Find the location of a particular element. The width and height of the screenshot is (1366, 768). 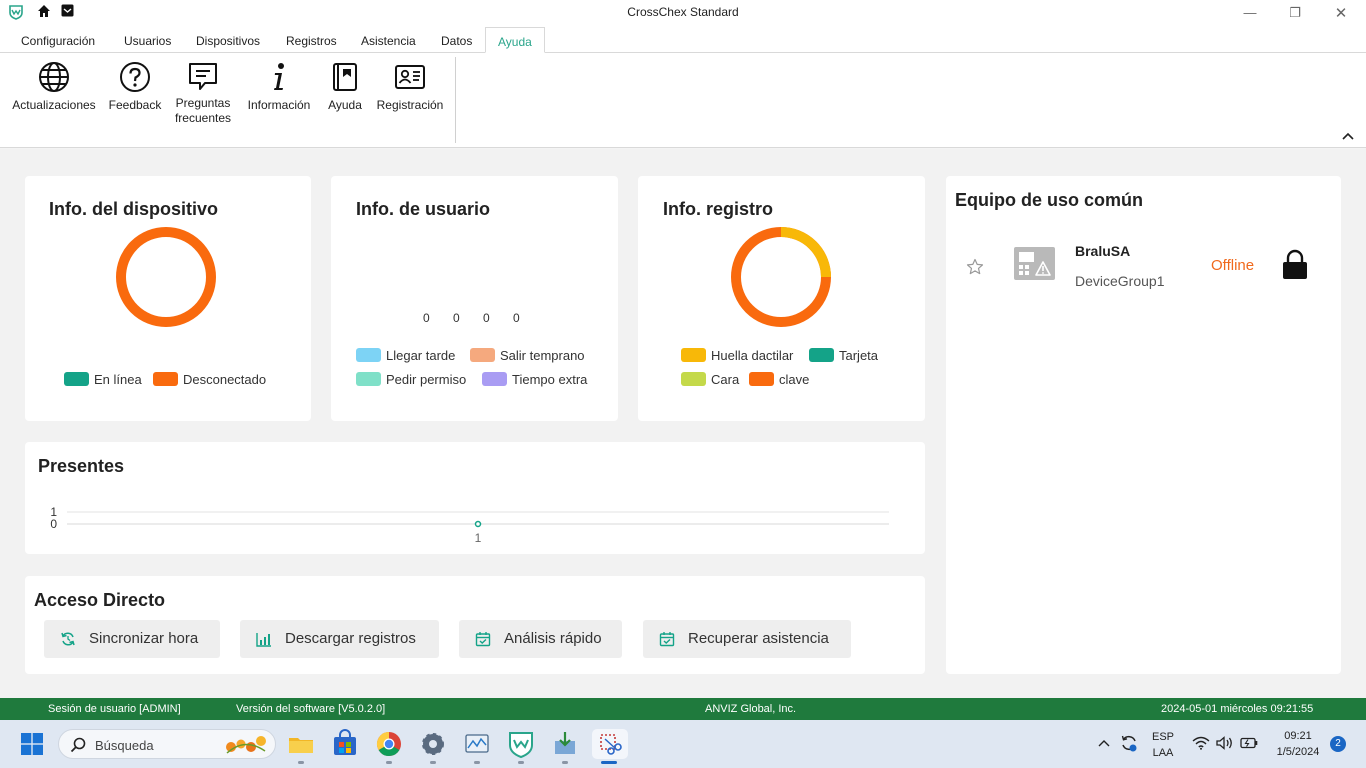

registration-button: Registración is located at coordinates (410, 86).